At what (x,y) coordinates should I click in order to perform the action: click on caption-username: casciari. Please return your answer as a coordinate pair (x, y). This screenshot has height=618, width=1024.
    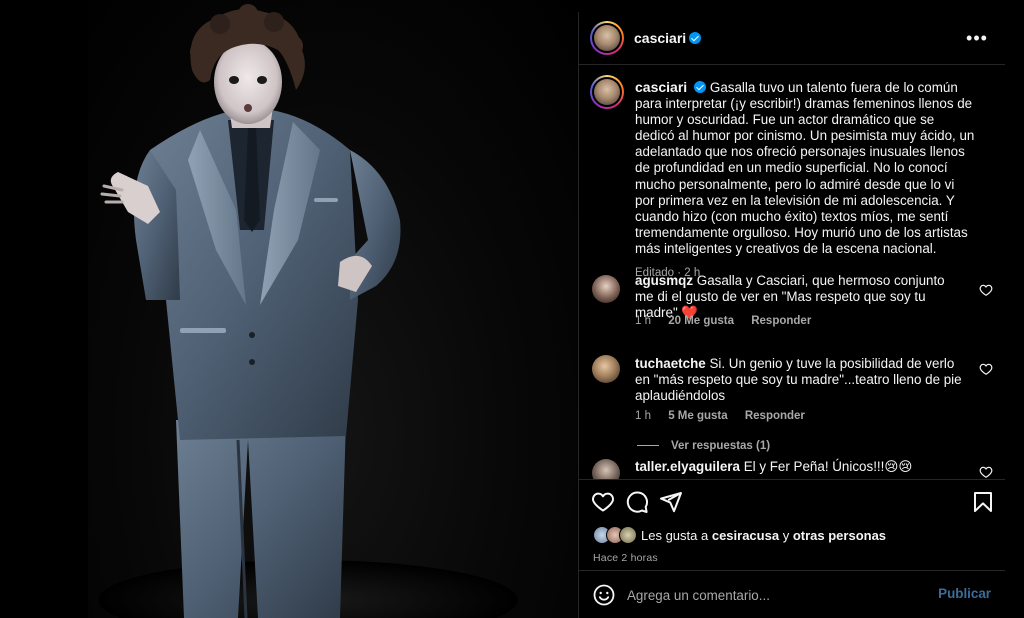
    Looking at the image, I should click on (661, 87).